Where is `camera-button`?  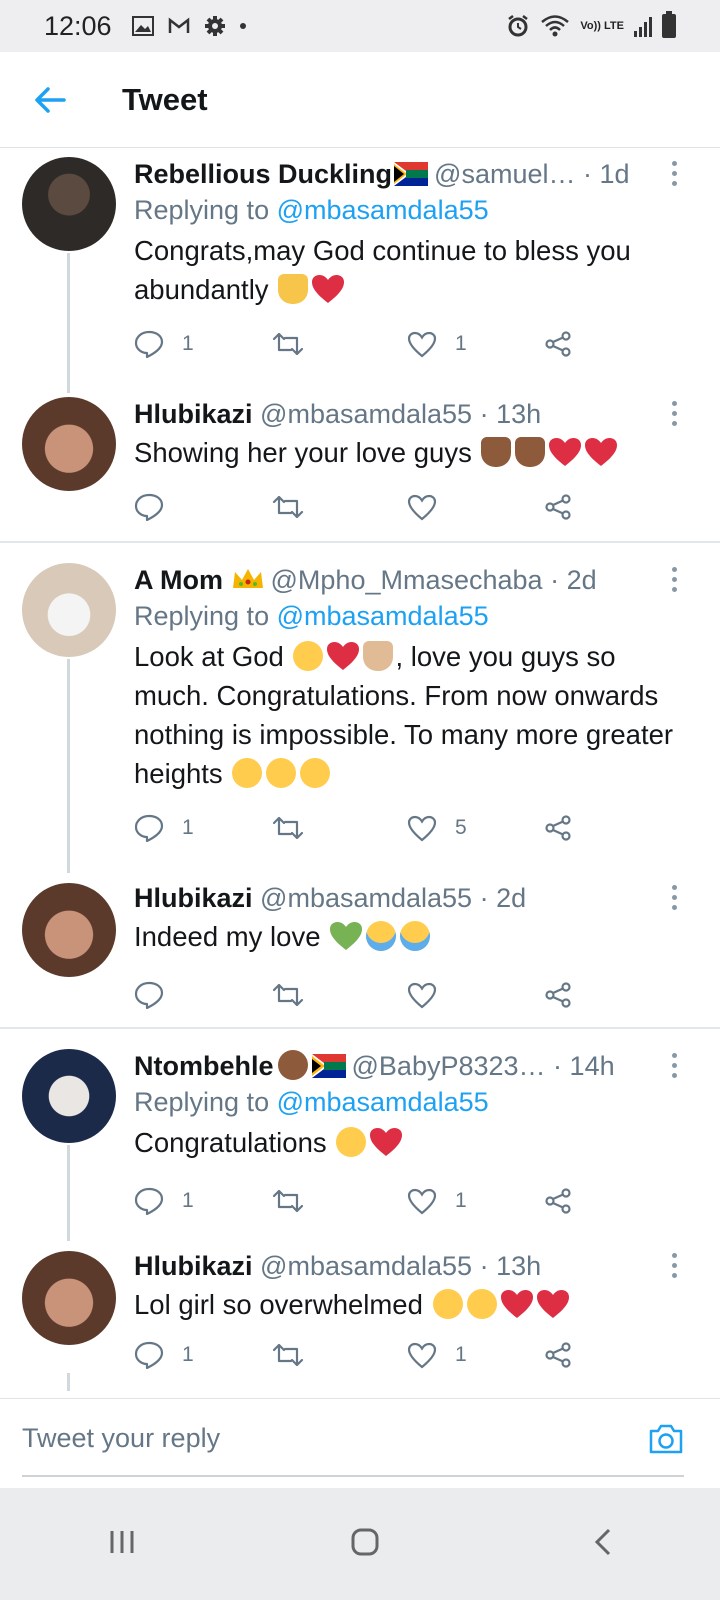
camera-button is located at coordinates (666, 1441).